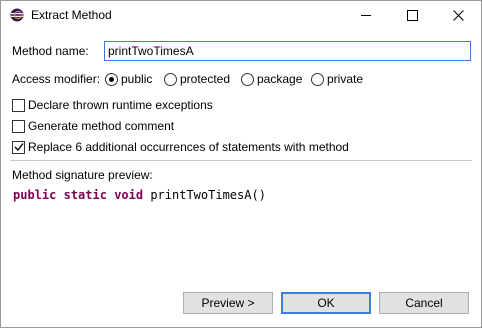 The height and width of the screenshot is (328, 482). I want to click on minimize-icon, so click(366, 15).